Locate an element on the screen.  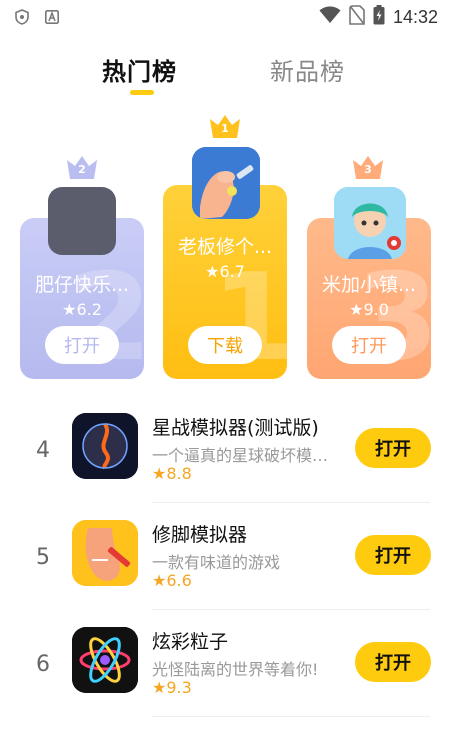
download-button: 下载 is located at coordinates (225, 345).